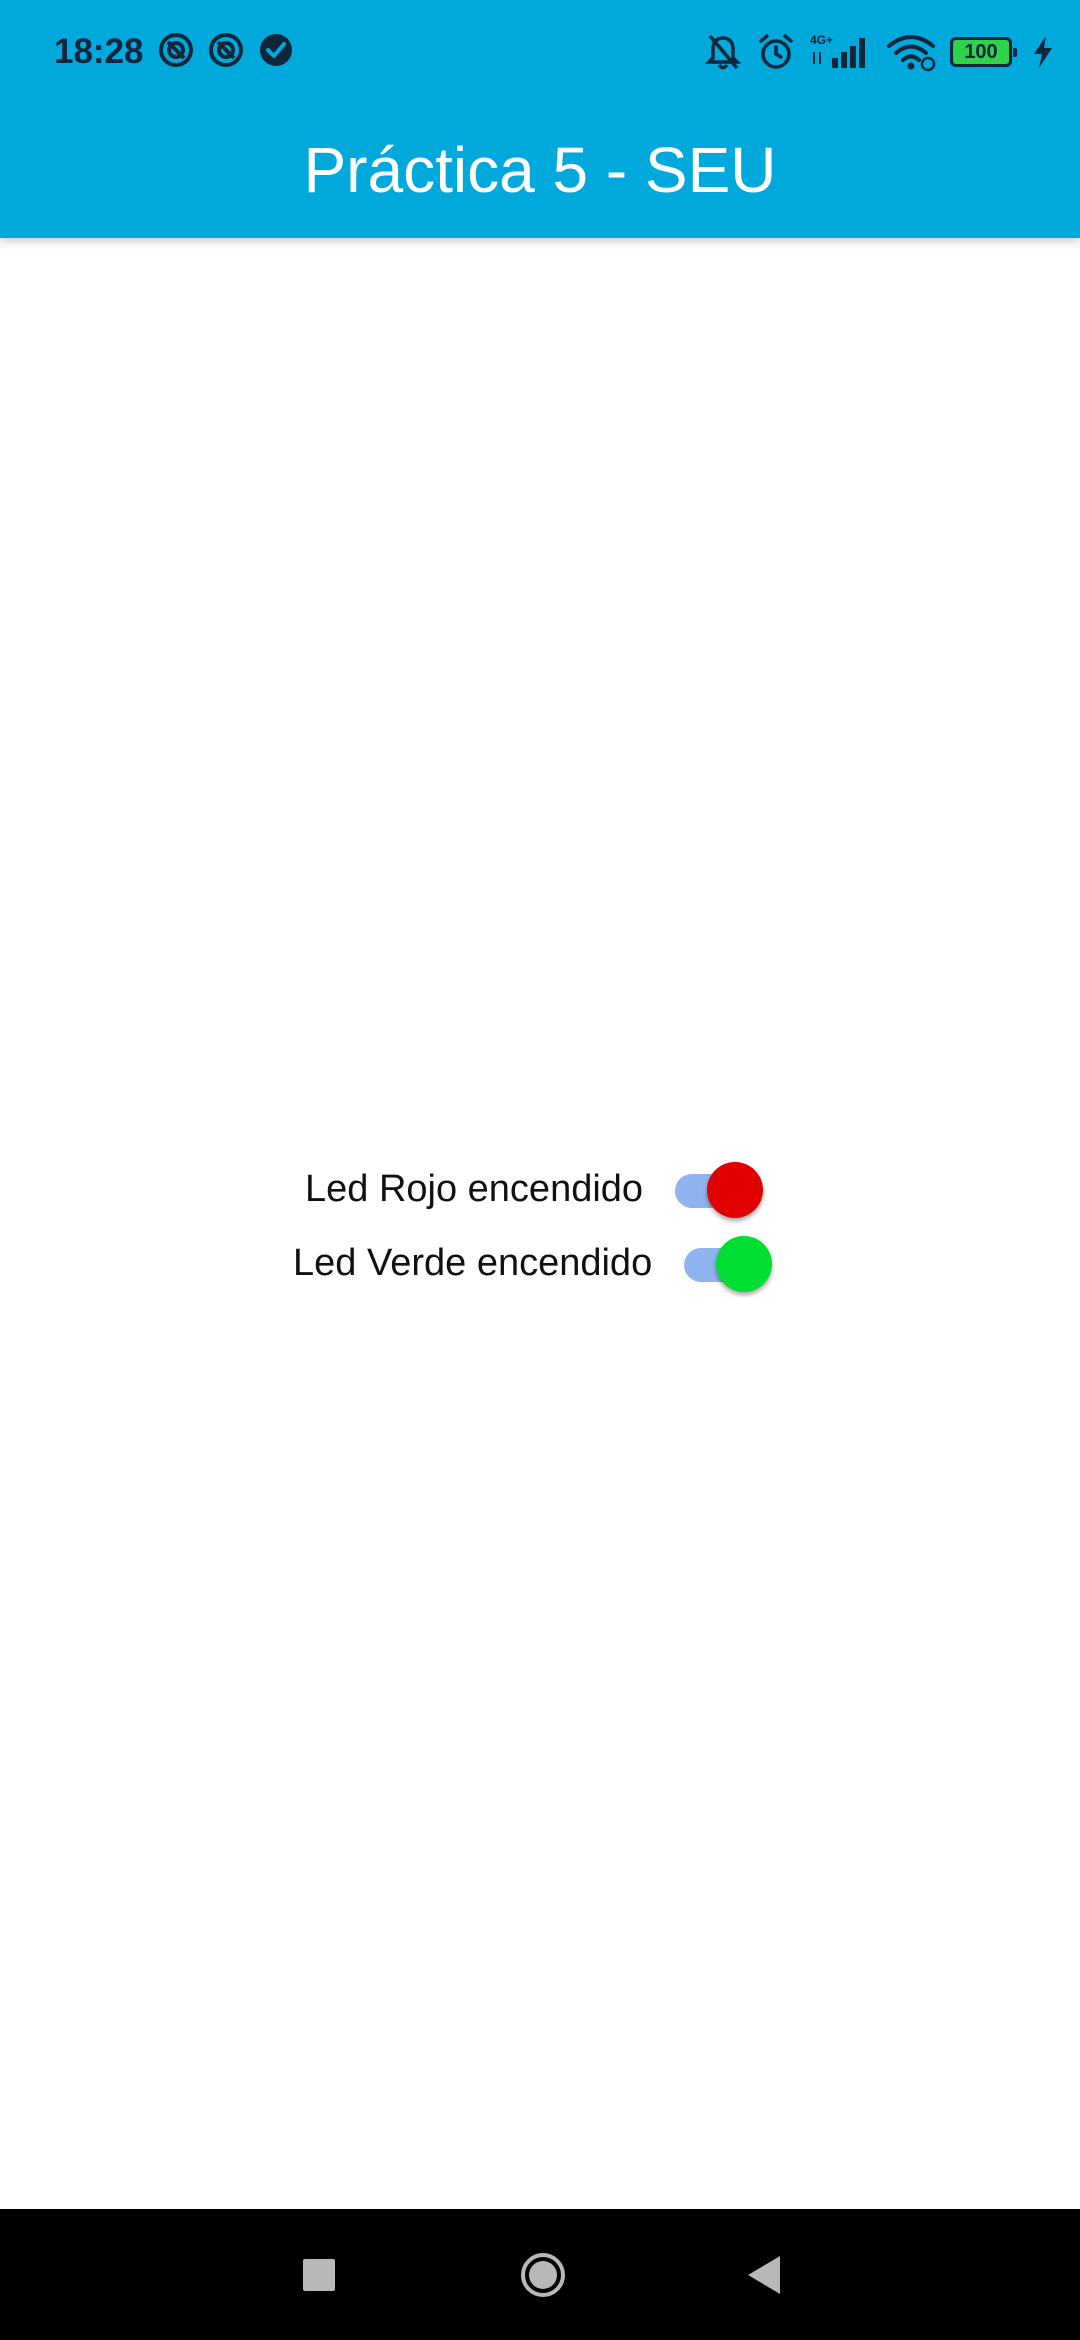 This screenshot has height=2340, width=1080. I want to click on signal-4g-icon: 4G+, so click(837, 50).